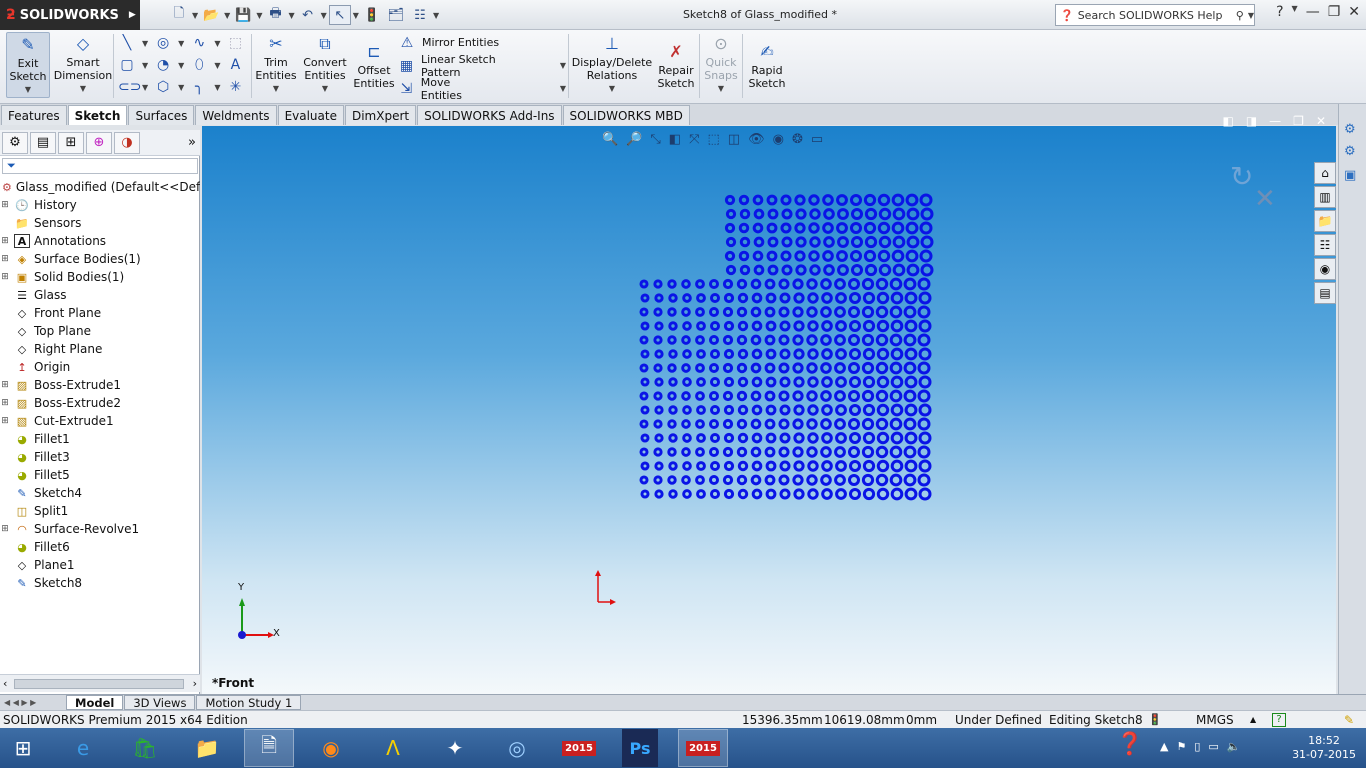 The width and height of the screenshot is (1366, 768). Describe the element at coordinates (235, 43) in the screenshot. I see `grid-icon: ⬚` at that location.